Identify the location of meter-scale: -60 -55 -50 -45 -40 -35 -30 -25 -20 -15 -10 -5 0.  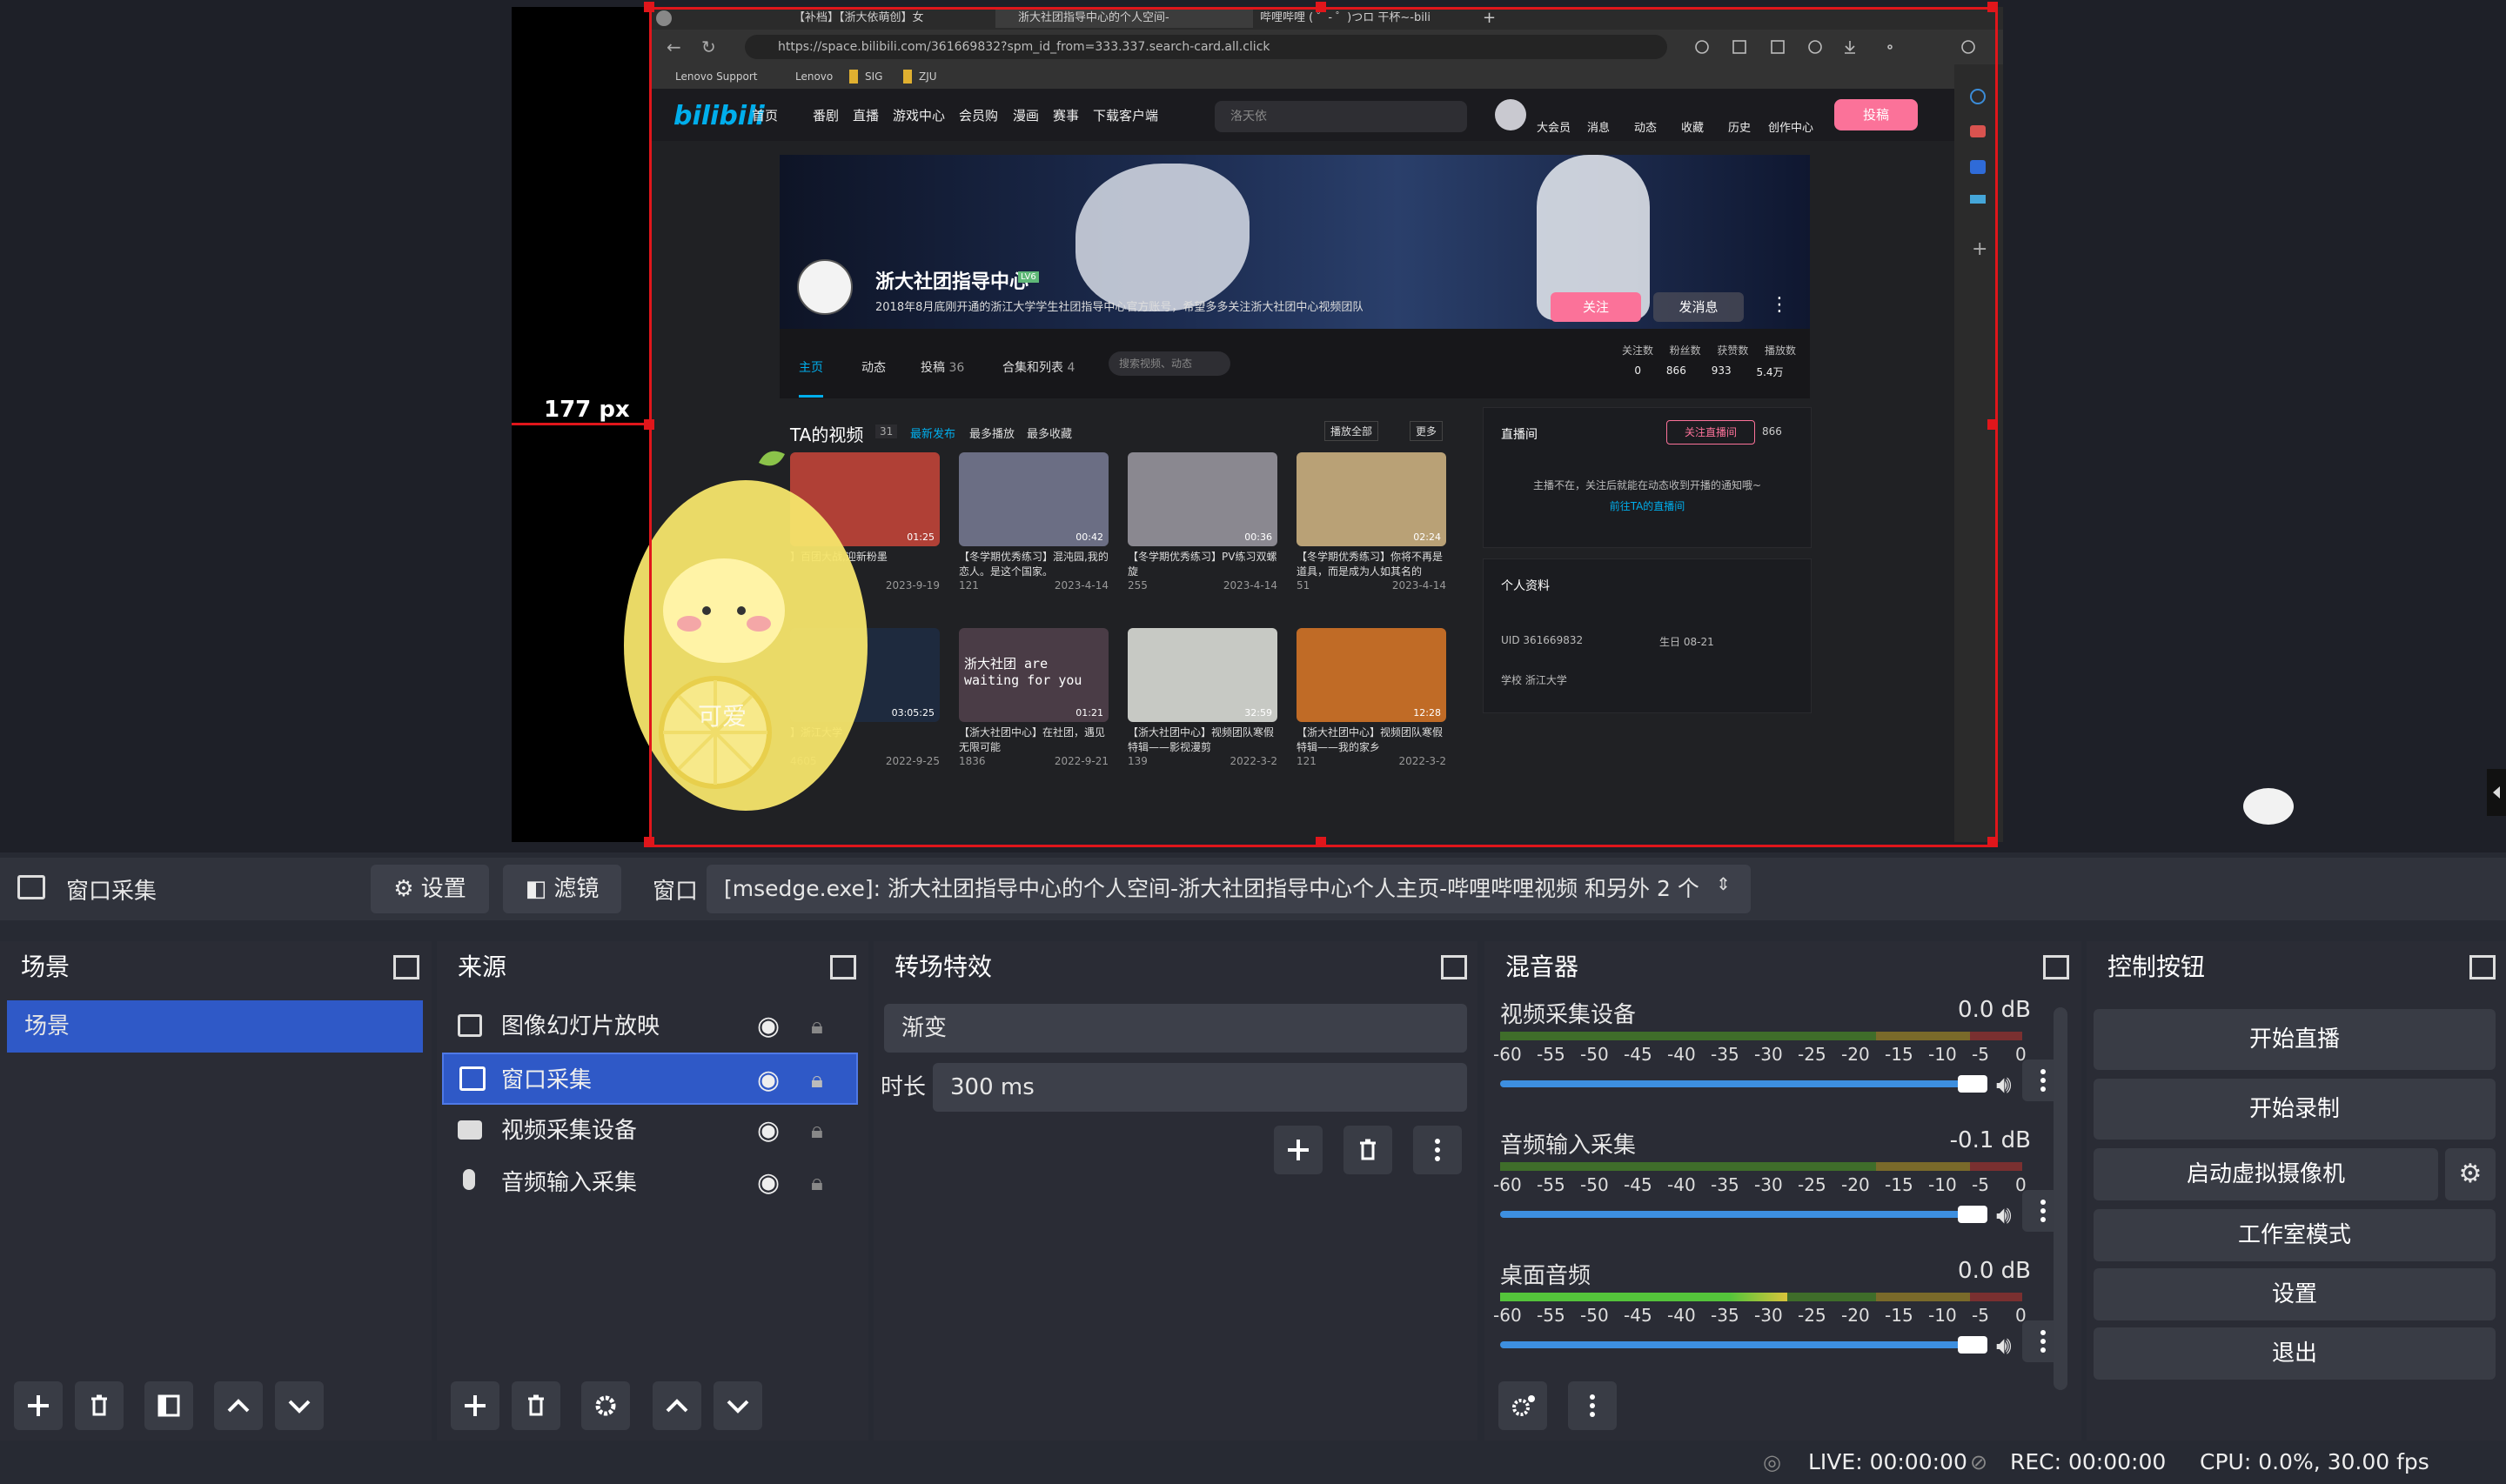
(1761, 1185).